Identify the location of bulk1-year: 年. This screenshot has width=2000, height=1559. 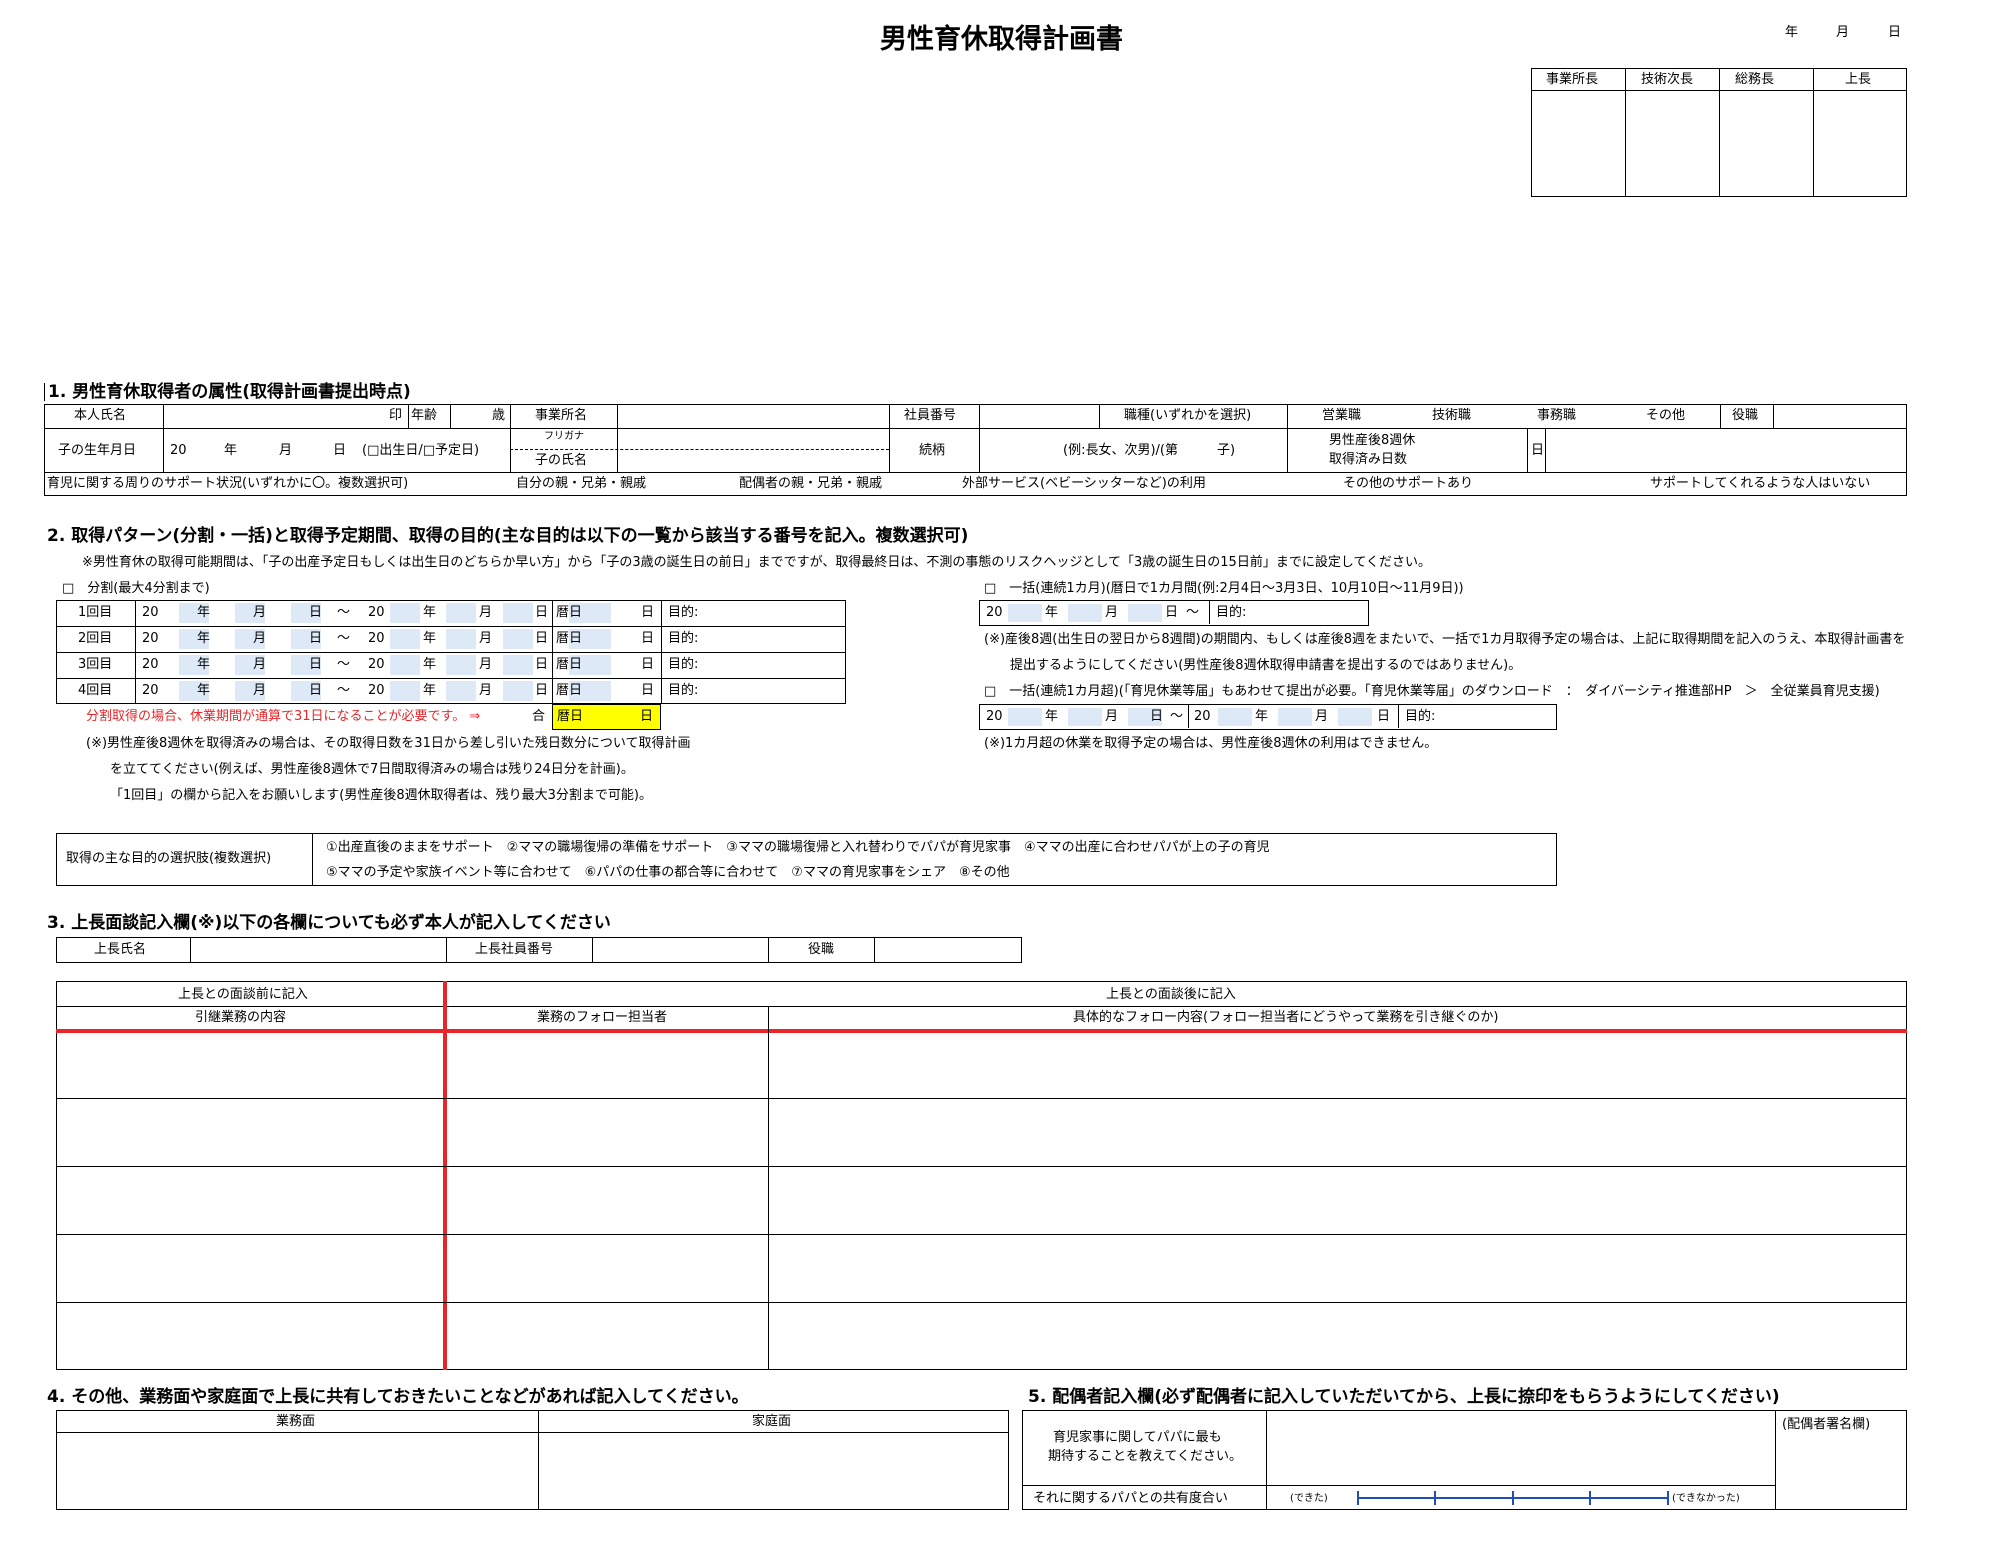
(1052, 612).